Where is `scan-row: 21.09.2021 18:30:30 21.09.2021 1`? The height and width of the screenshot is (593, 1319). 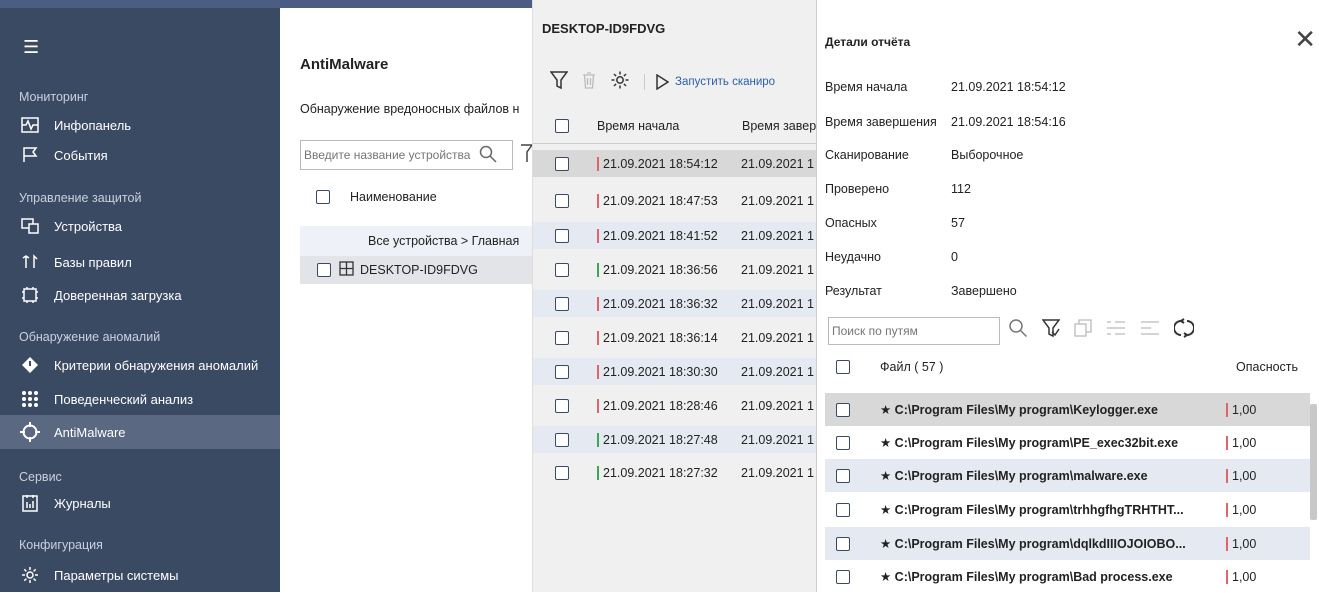
scan-row: 21.09.2021 18:30:30 21.09.2021 1 is located at coordinates (675, 371).